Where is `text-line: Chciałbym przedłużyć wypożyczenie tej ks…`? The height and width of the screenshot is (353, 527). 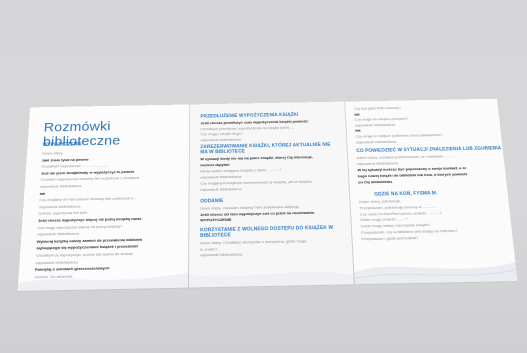
text-line: Chciałbym przedłużyć wypożyczenie tej ks… is located at coordinates (246, 128).